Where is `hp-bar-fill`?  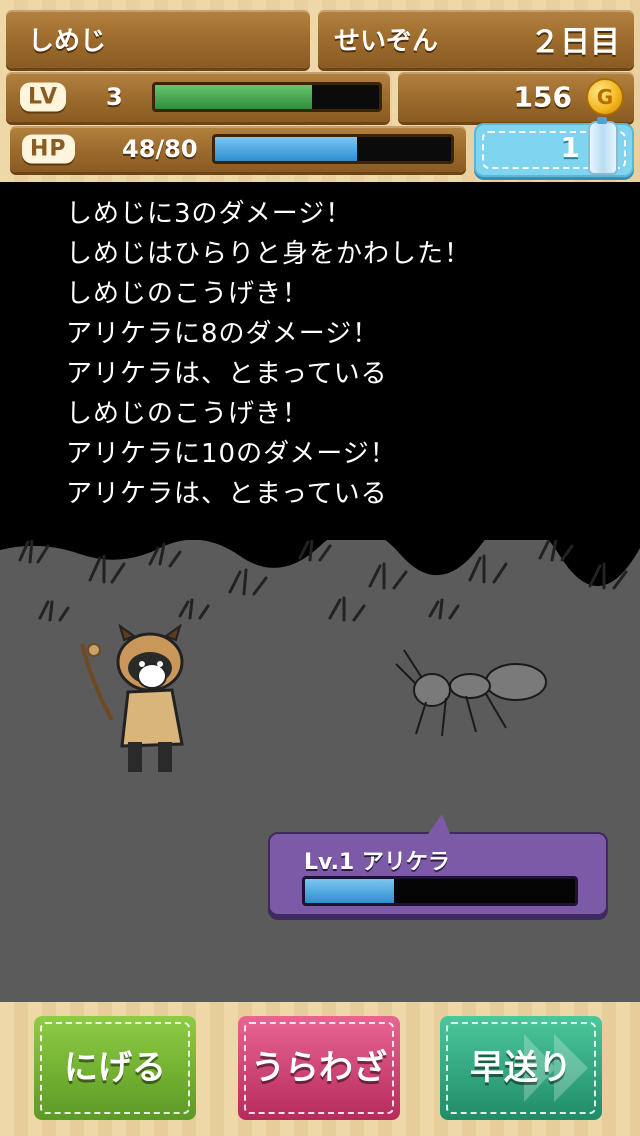
hp-bar-fill is located at coordinates (286, 149).